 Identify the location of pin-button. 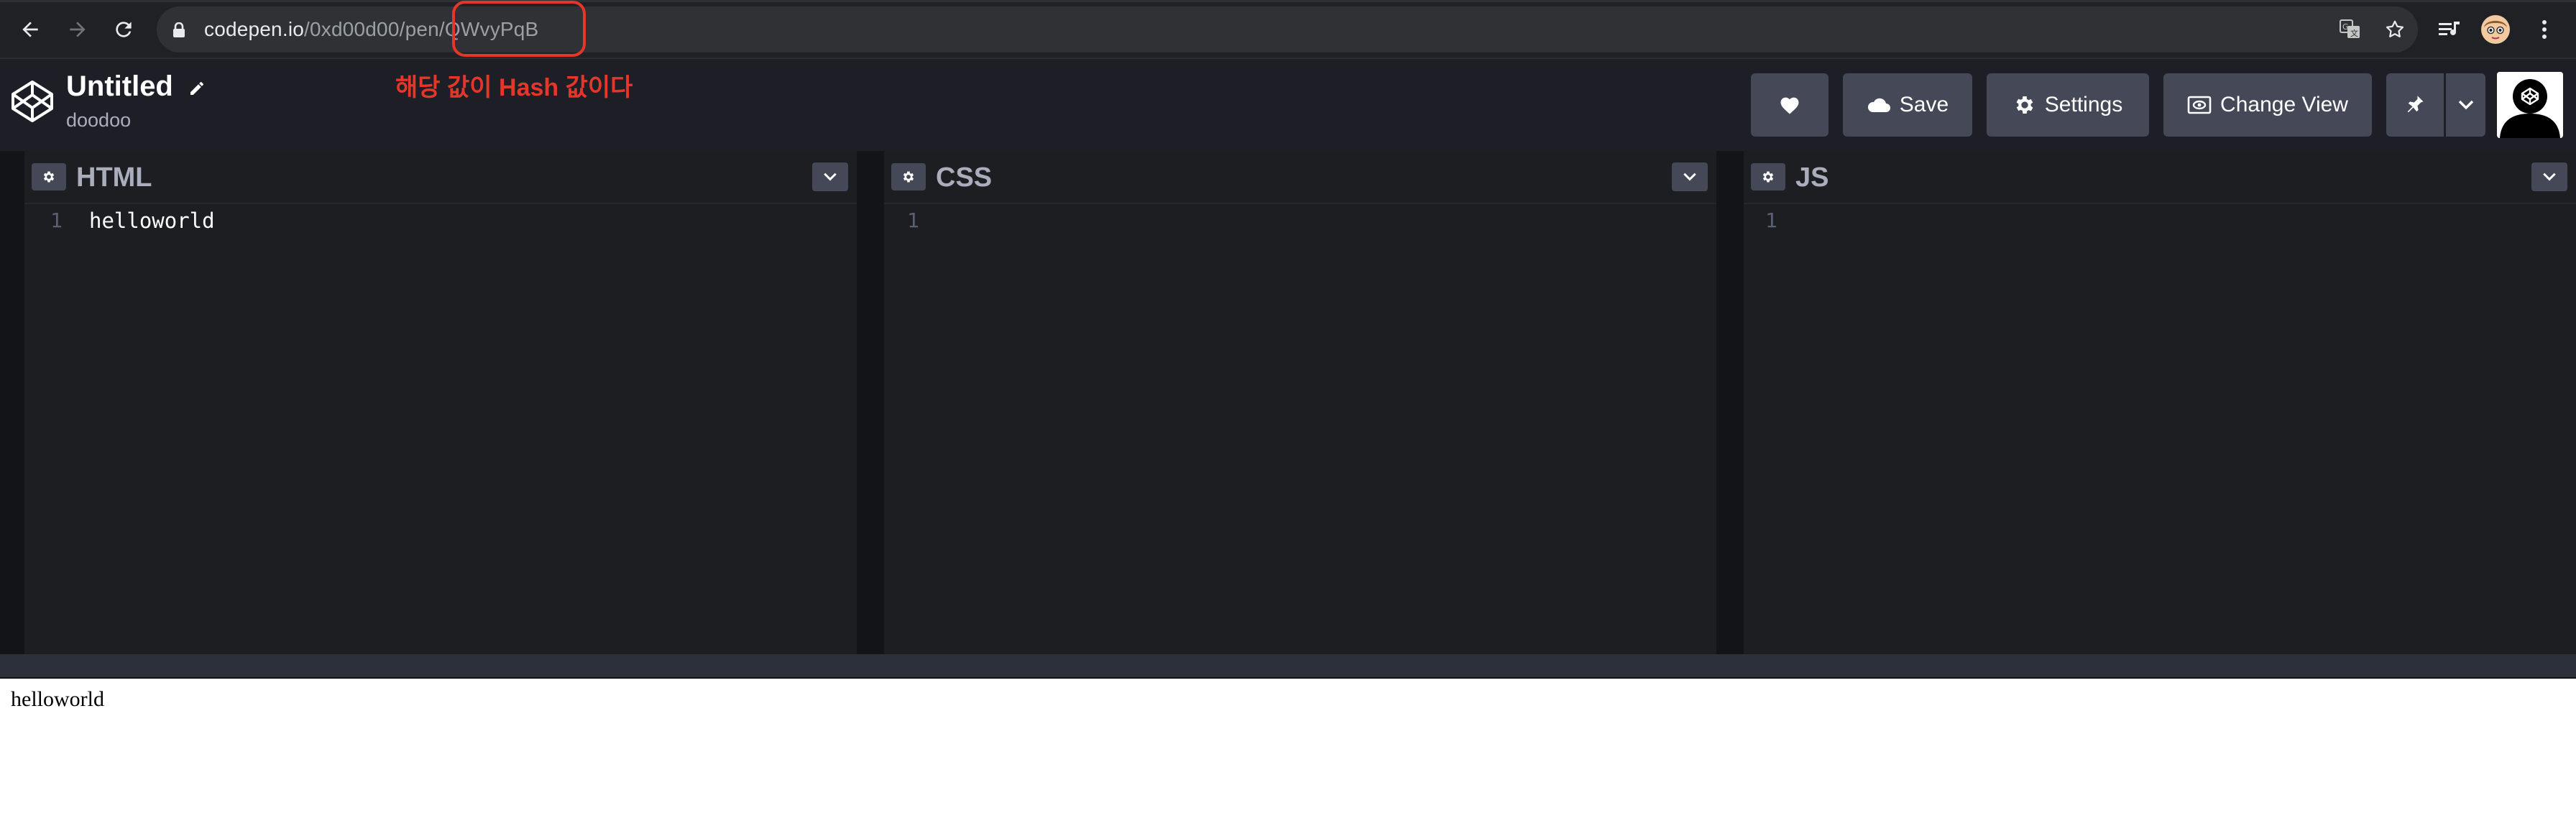
(2415, 105).